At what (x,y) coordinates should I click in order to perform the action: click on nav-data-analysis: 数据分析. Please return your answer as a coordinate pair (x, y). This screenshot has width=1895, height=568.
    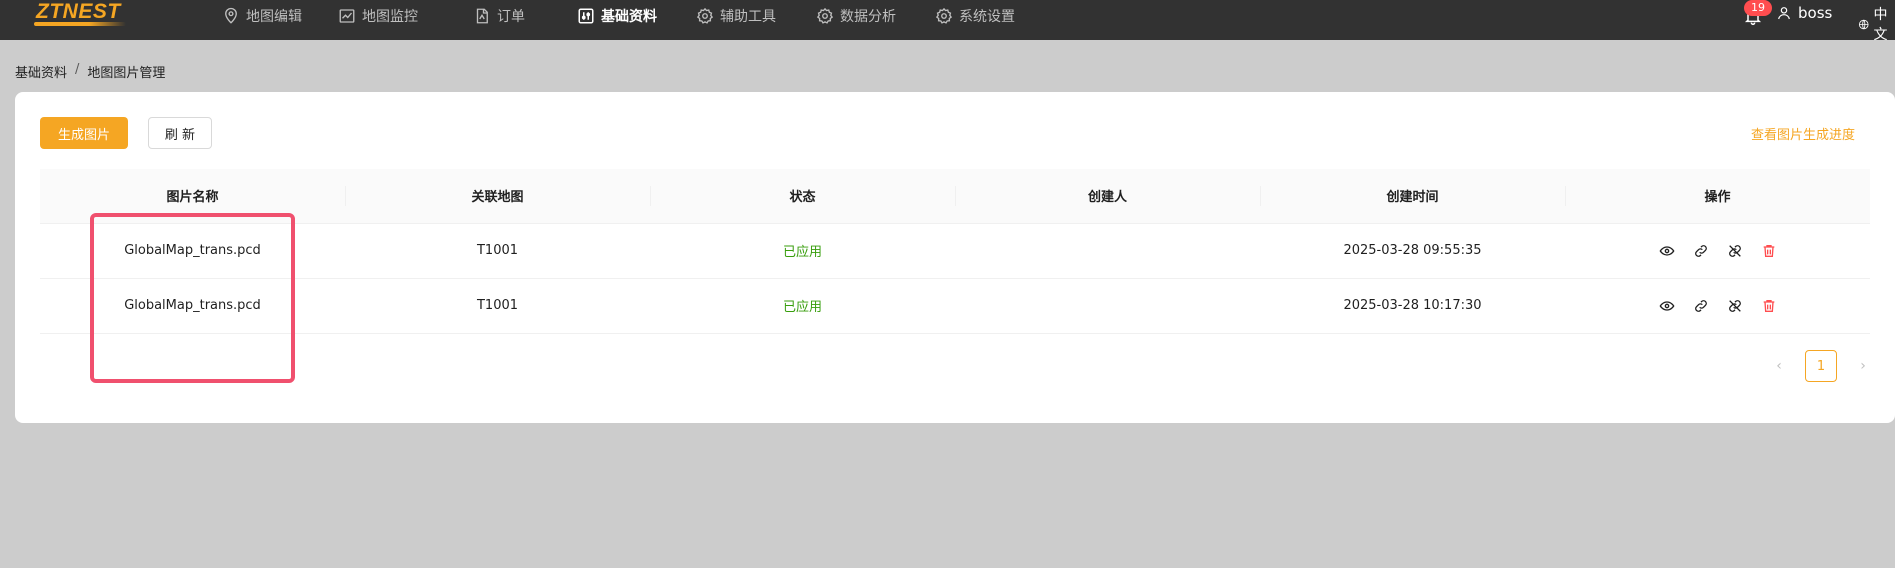
    Looking at the image, I should click on (856, 16).